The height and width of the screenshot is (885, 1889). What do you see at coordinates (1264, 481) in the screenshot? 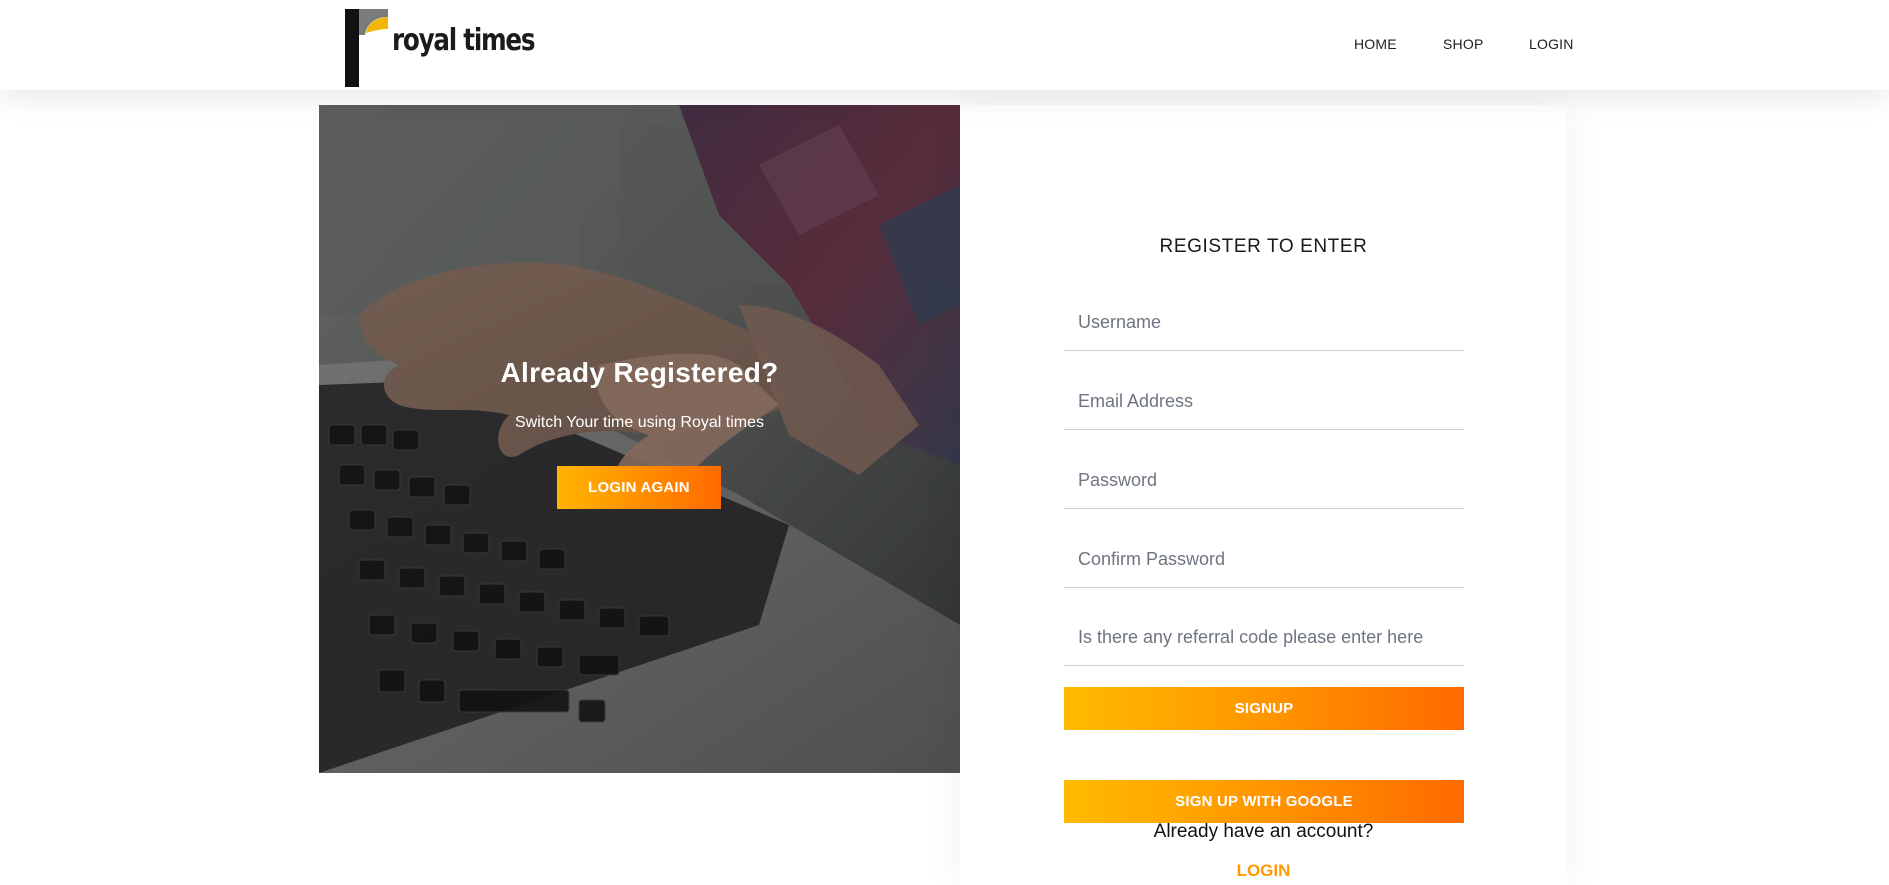
I see `password-input` at bounding box center [1264, 481].